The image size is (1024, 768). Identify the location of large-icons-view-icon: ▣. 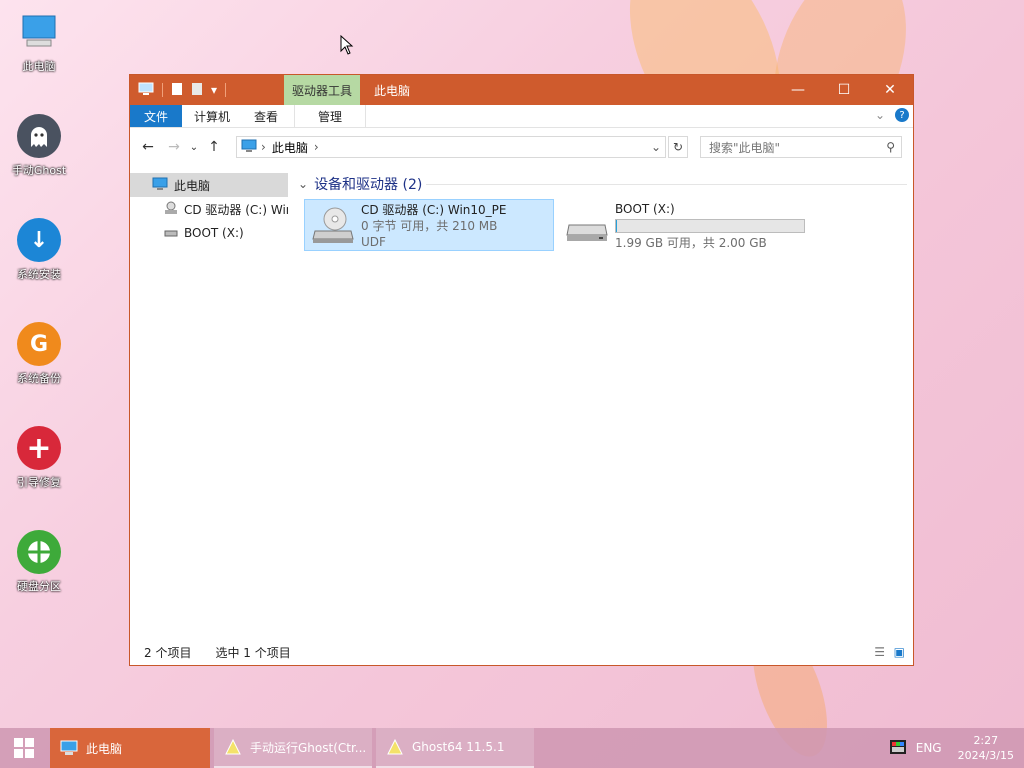
(899, 652).